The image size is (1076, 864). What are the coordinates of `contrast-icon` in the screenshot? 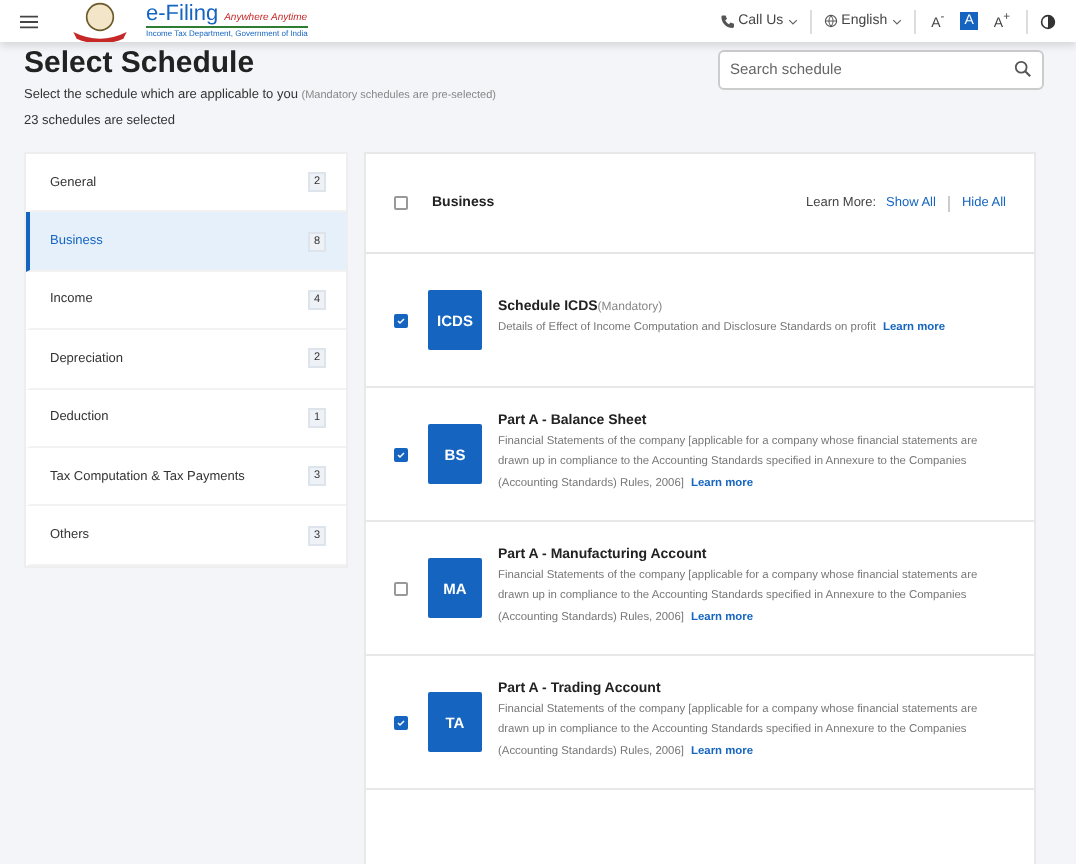 It's located at (1048, 21).